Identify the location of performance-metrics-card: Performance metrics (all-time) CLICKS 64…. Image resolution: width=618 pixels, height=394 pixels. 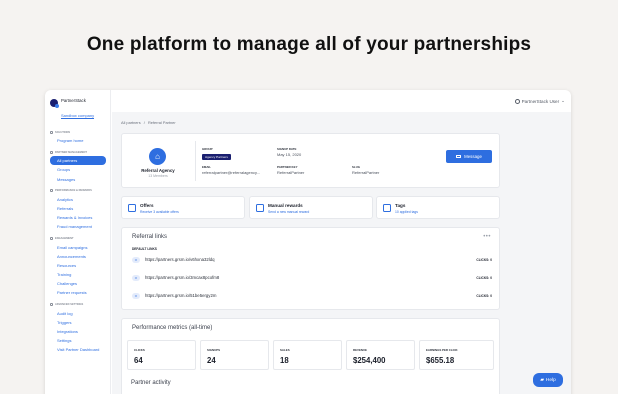
(310, 356).